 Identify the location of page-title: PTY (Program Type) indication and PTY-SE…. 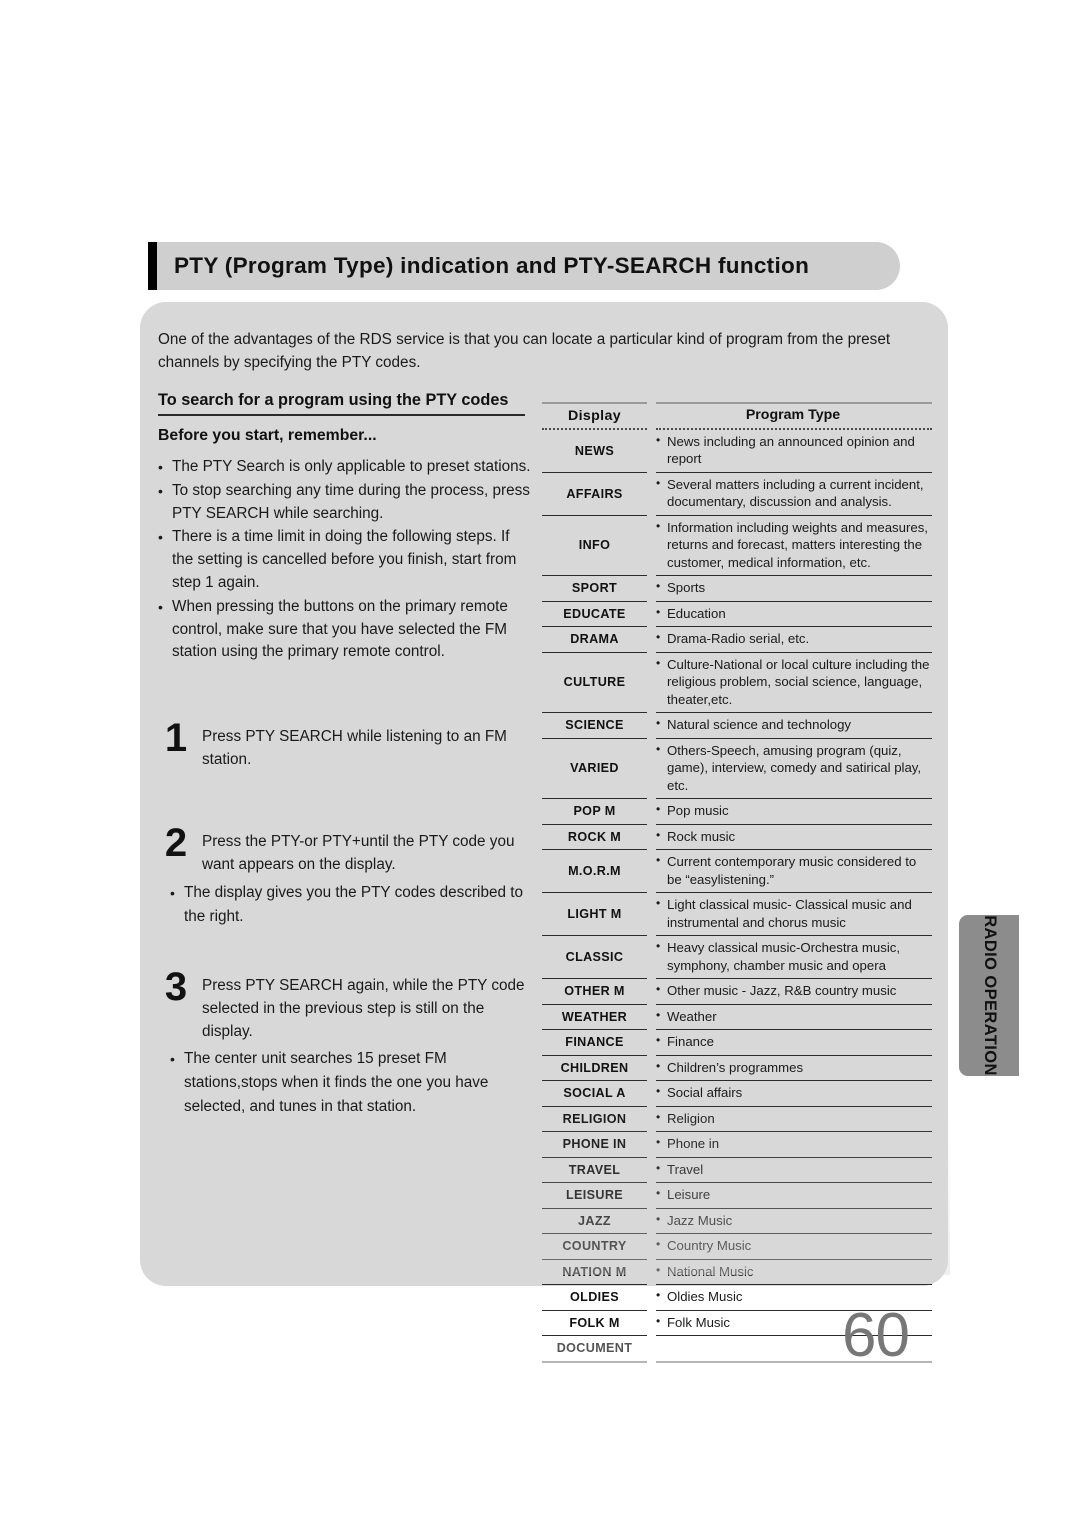
(492, 265).